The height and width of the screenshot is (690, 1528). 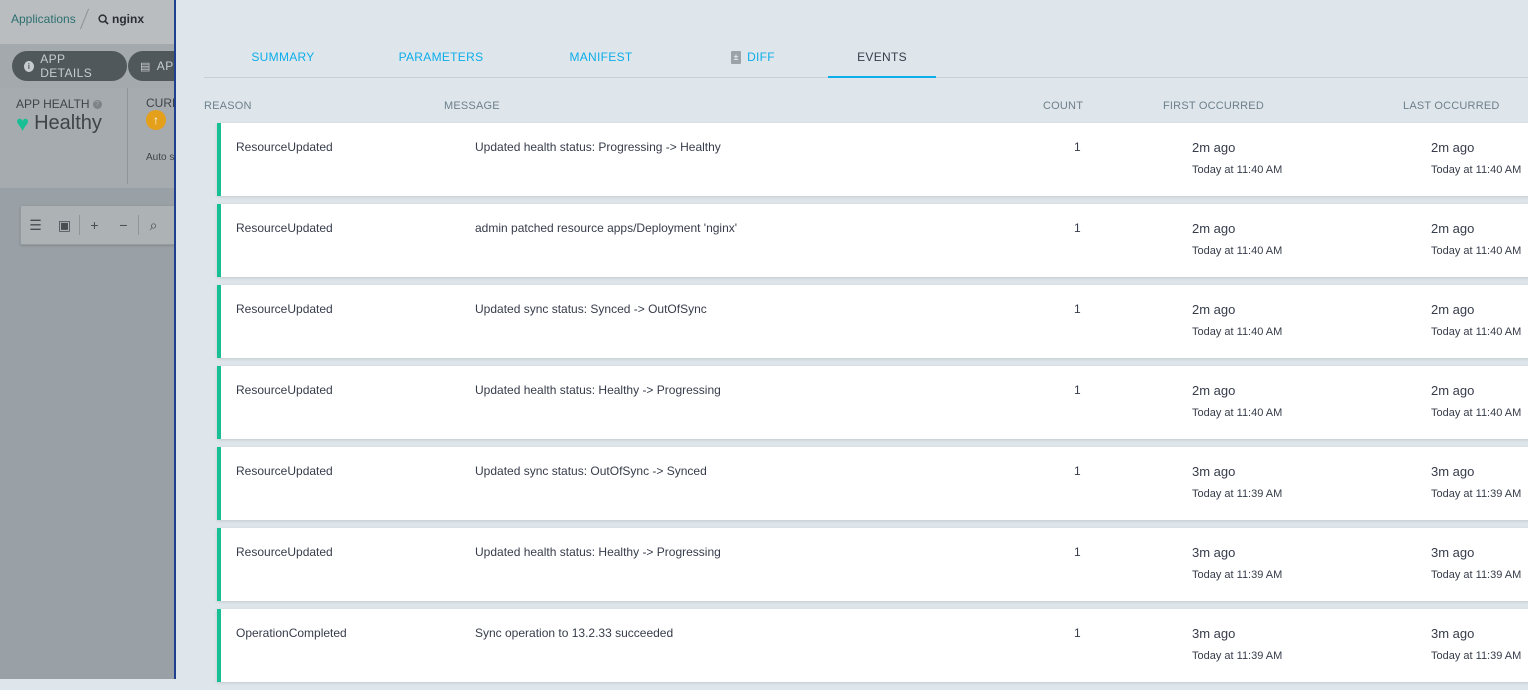 What do you see at coordinates (1213, 106) in the screenshot?
I see `header-first-occurred: FIRST OCCURRED` at bounding box center [1213, 106].